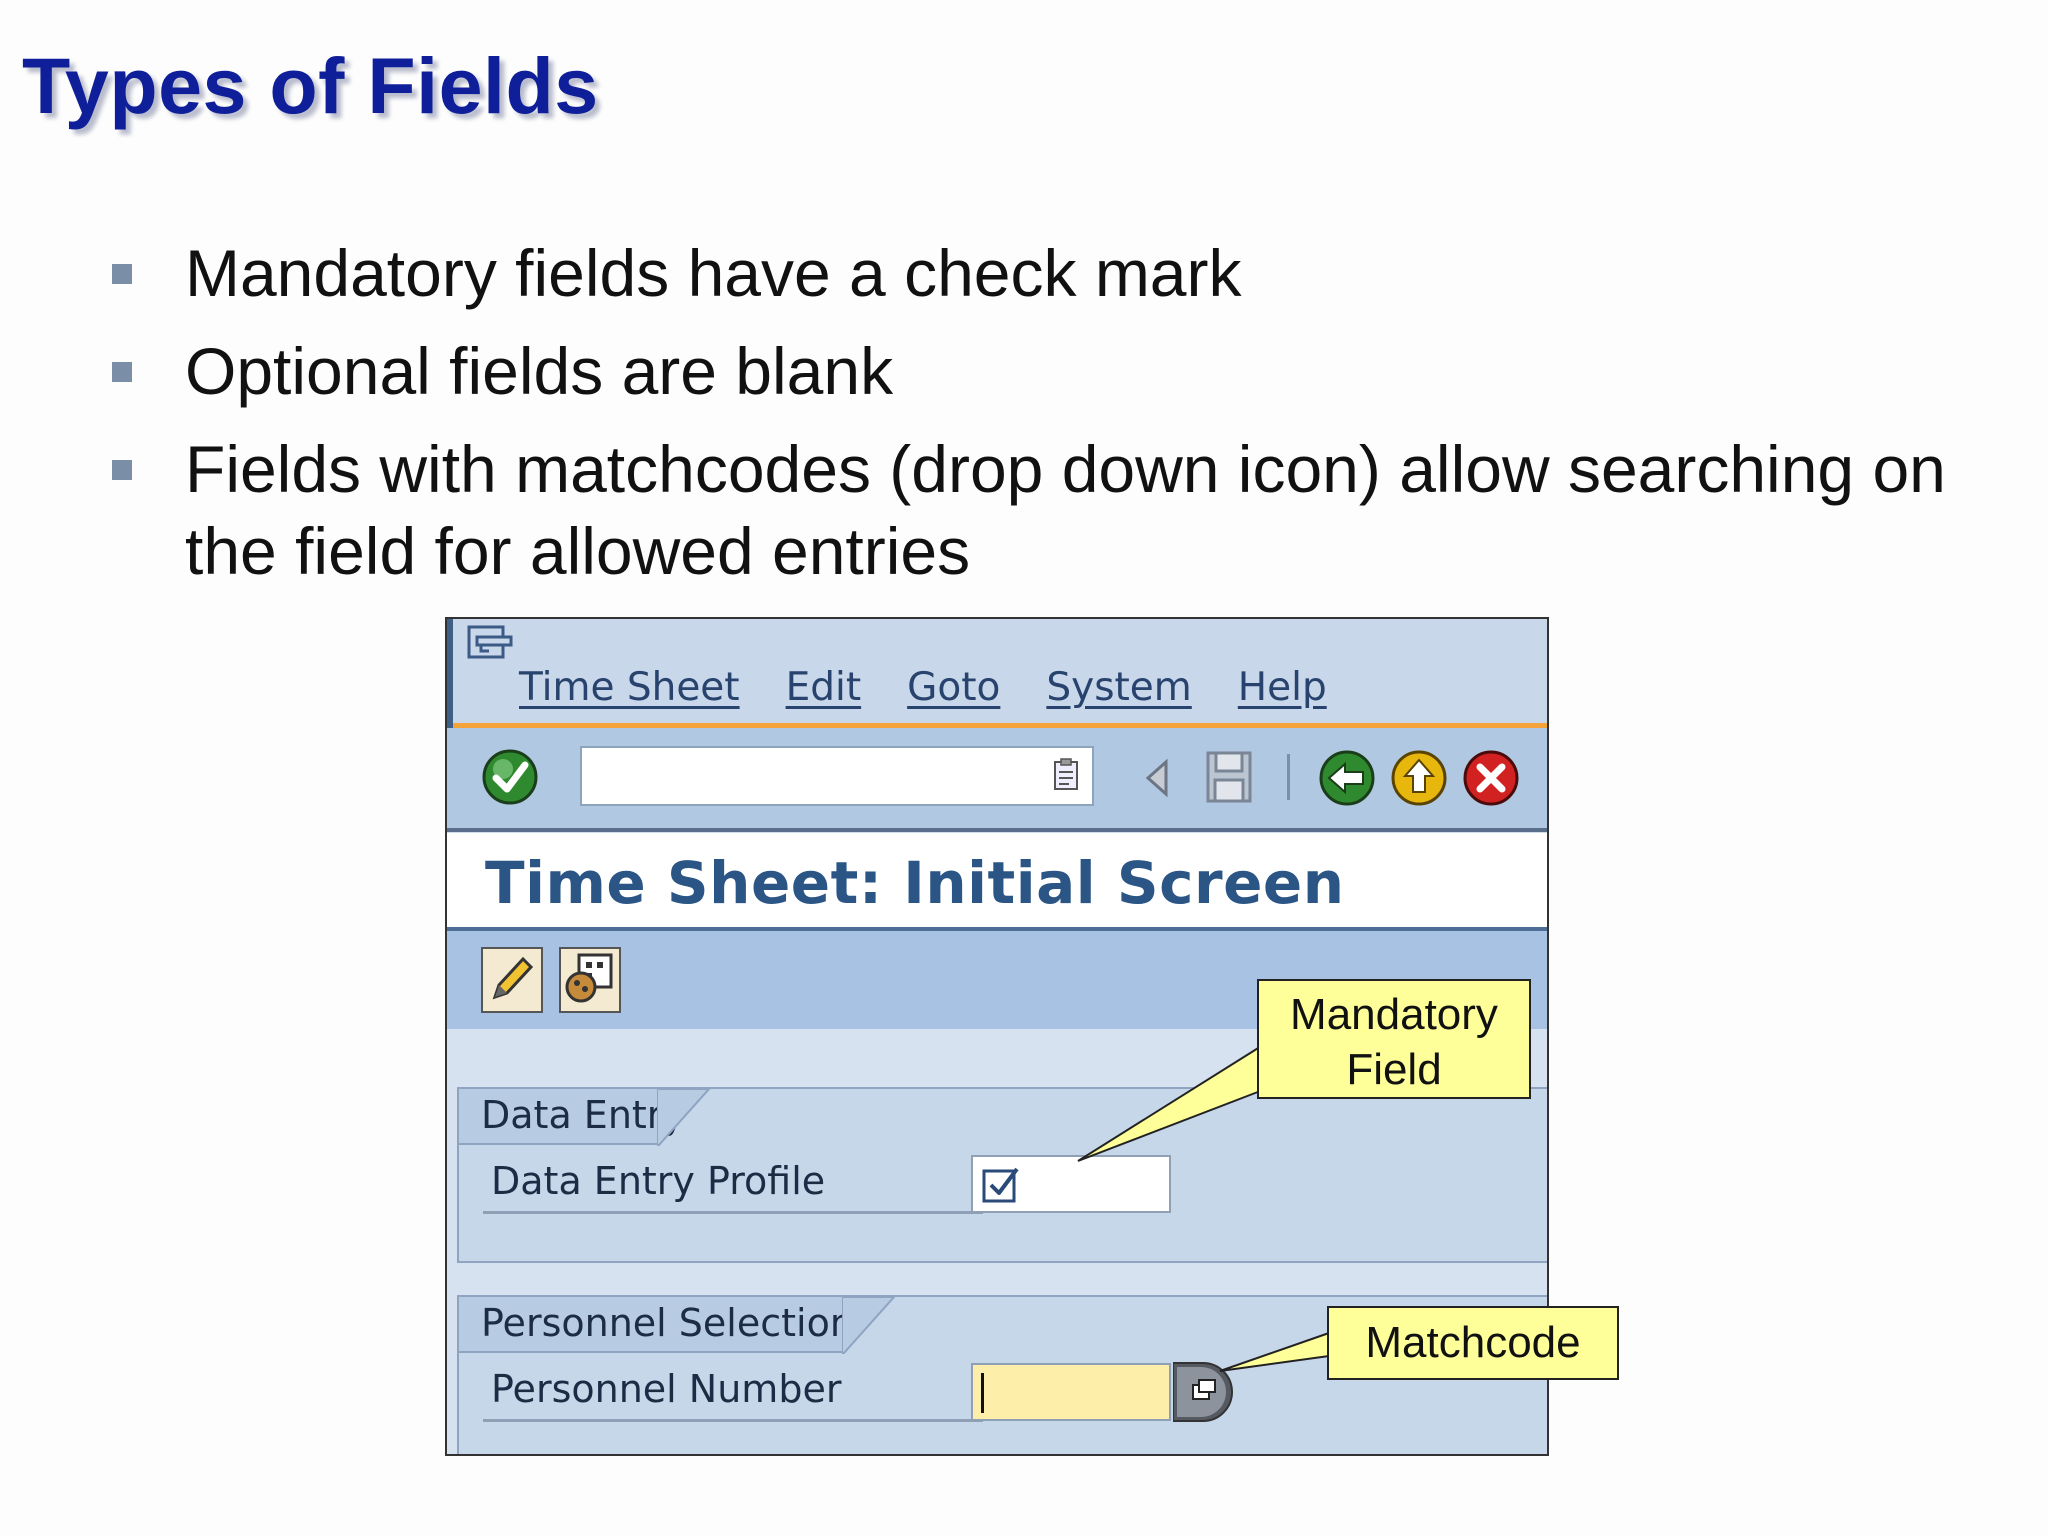  Describe the element at coordinates (1473, 1343) in the screenshot. I see `matchcode-callout: Matchcode` at that location.